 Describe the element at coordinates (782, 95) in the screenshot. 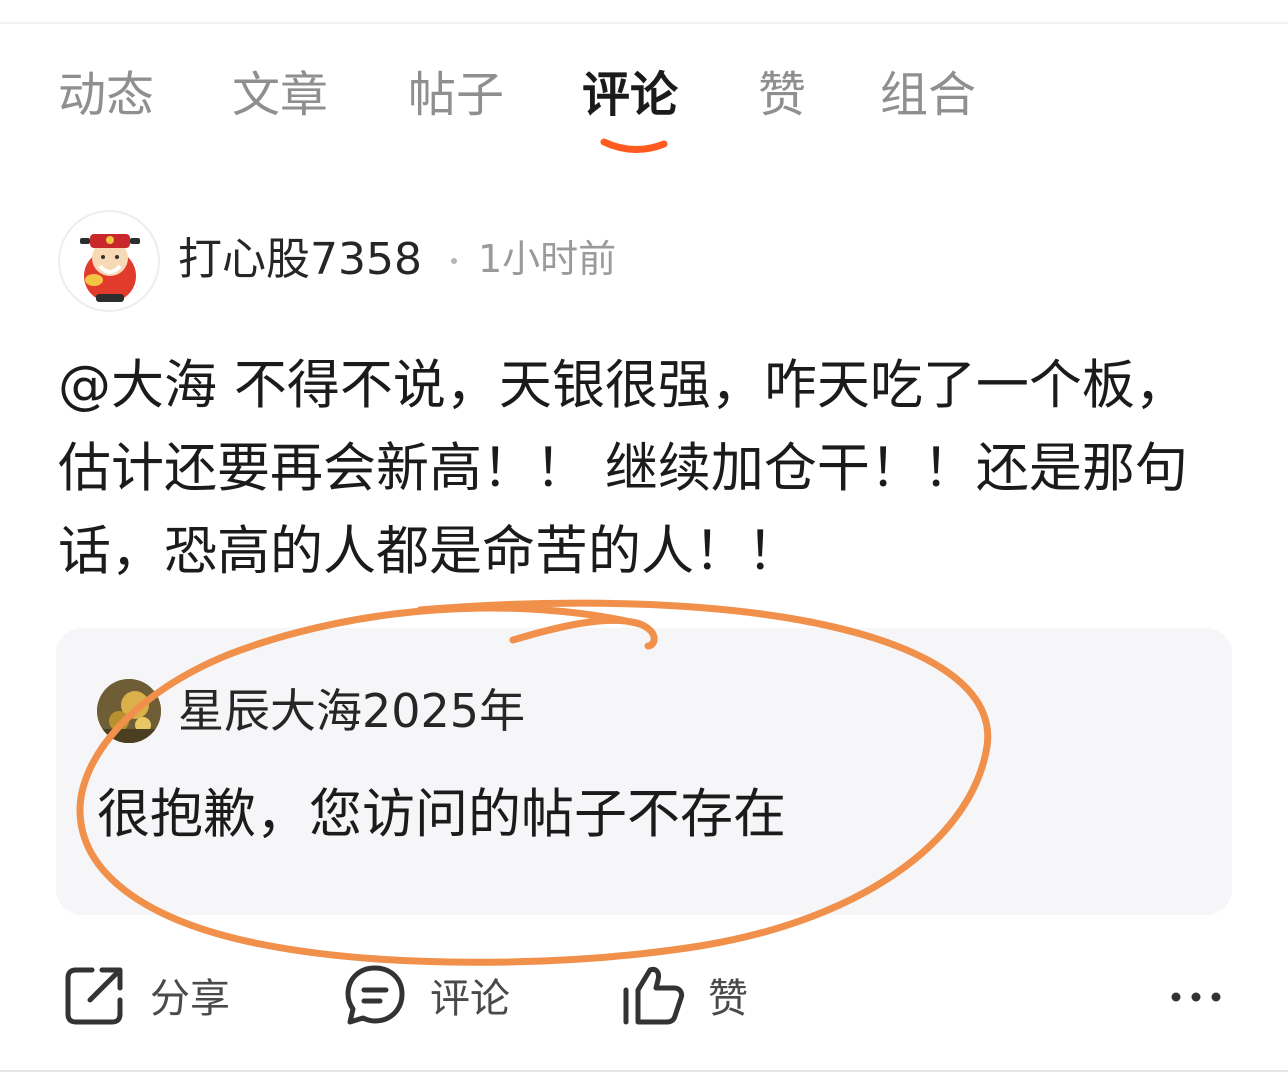

I see `tab-likes: 赞` at that location.